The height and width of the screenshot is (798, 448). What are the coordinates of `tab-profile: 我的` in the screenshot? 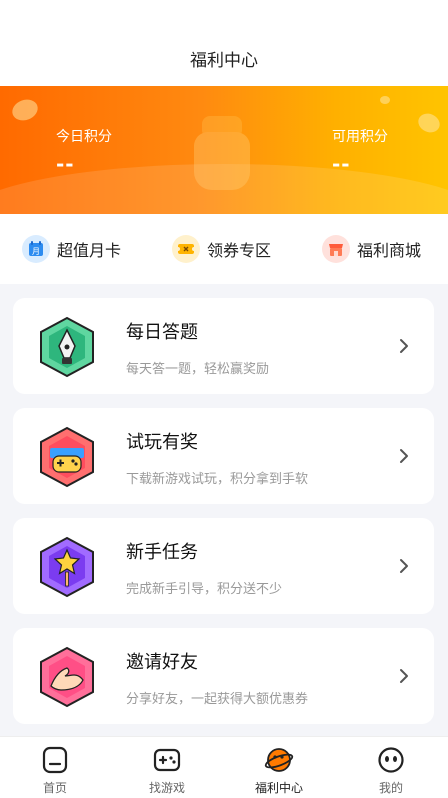 It's located at (391, 770).